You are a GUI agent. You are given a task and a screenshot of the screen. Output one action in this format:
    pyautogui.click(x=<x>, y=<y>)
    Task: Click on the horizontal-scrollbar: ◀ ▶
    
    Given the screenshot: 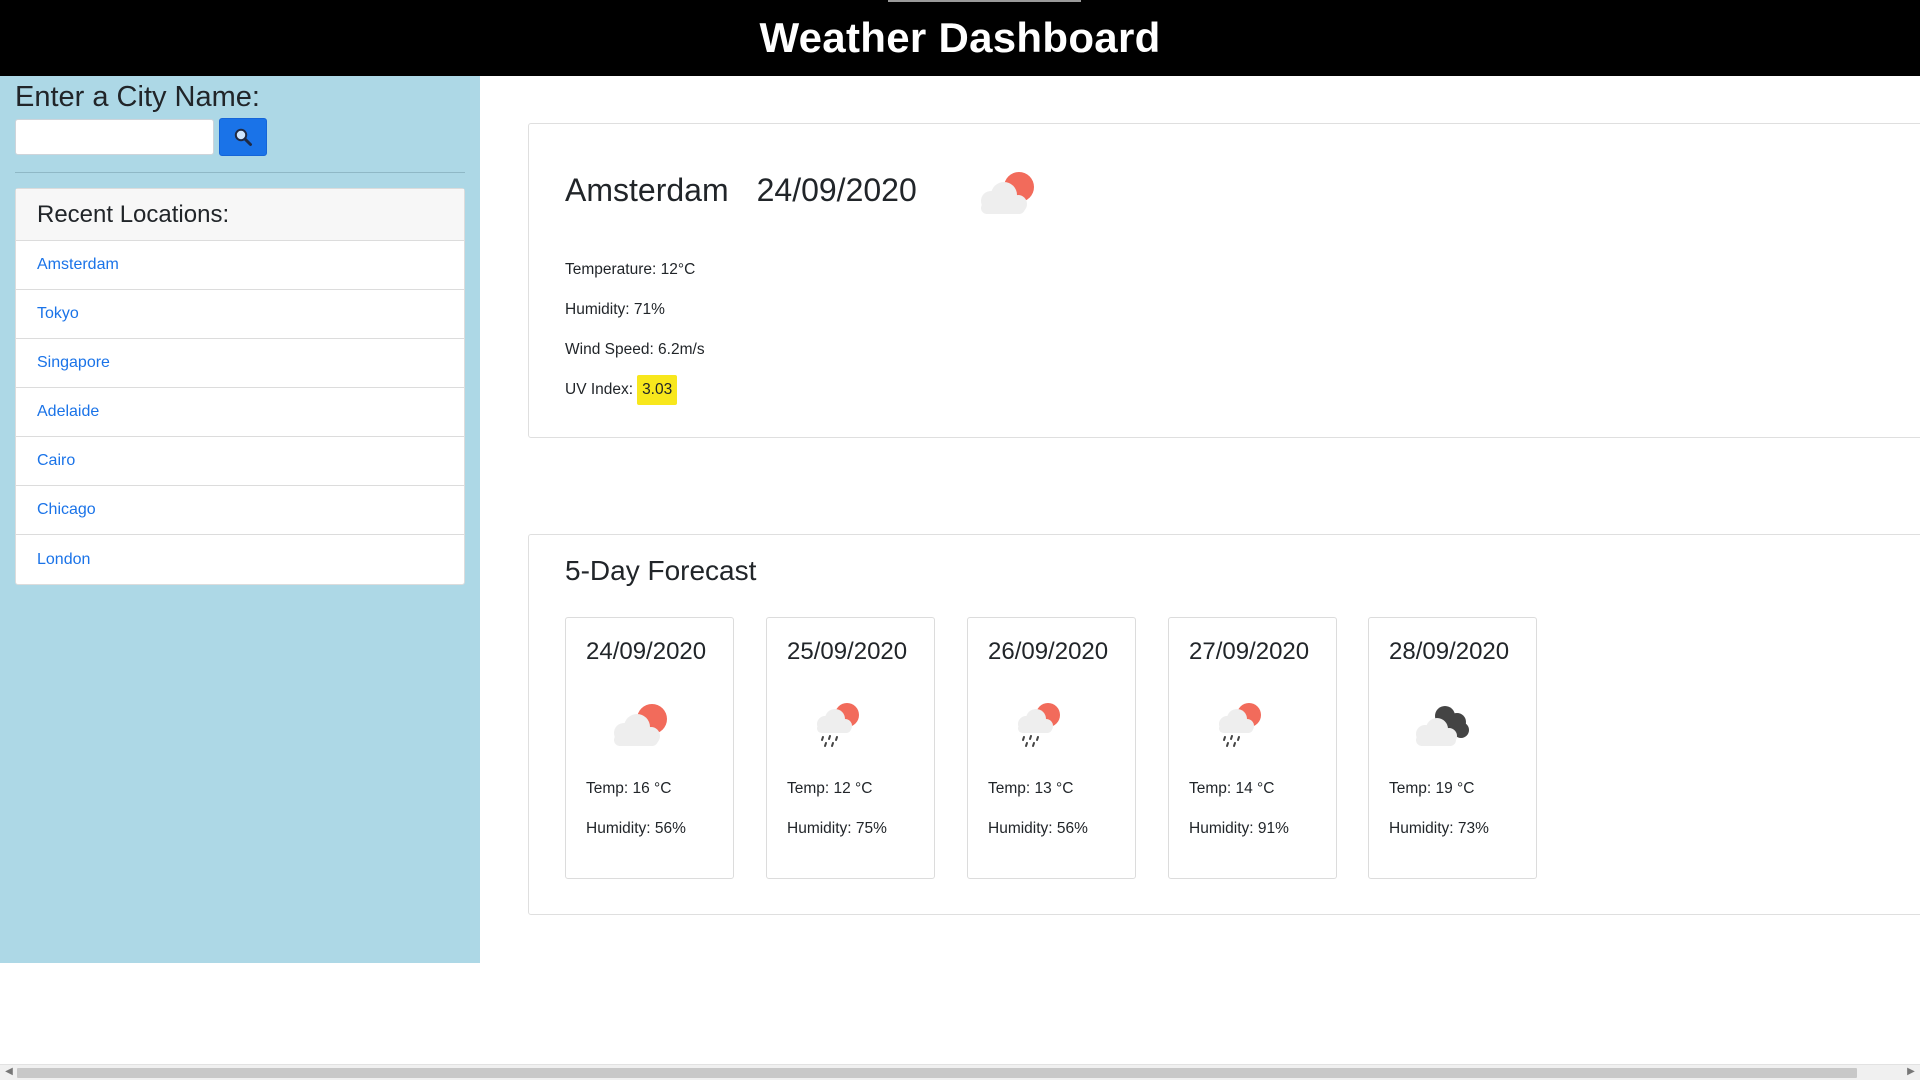 What is the action you would take?
    pyautogui.click(x=960, y=1072)
    